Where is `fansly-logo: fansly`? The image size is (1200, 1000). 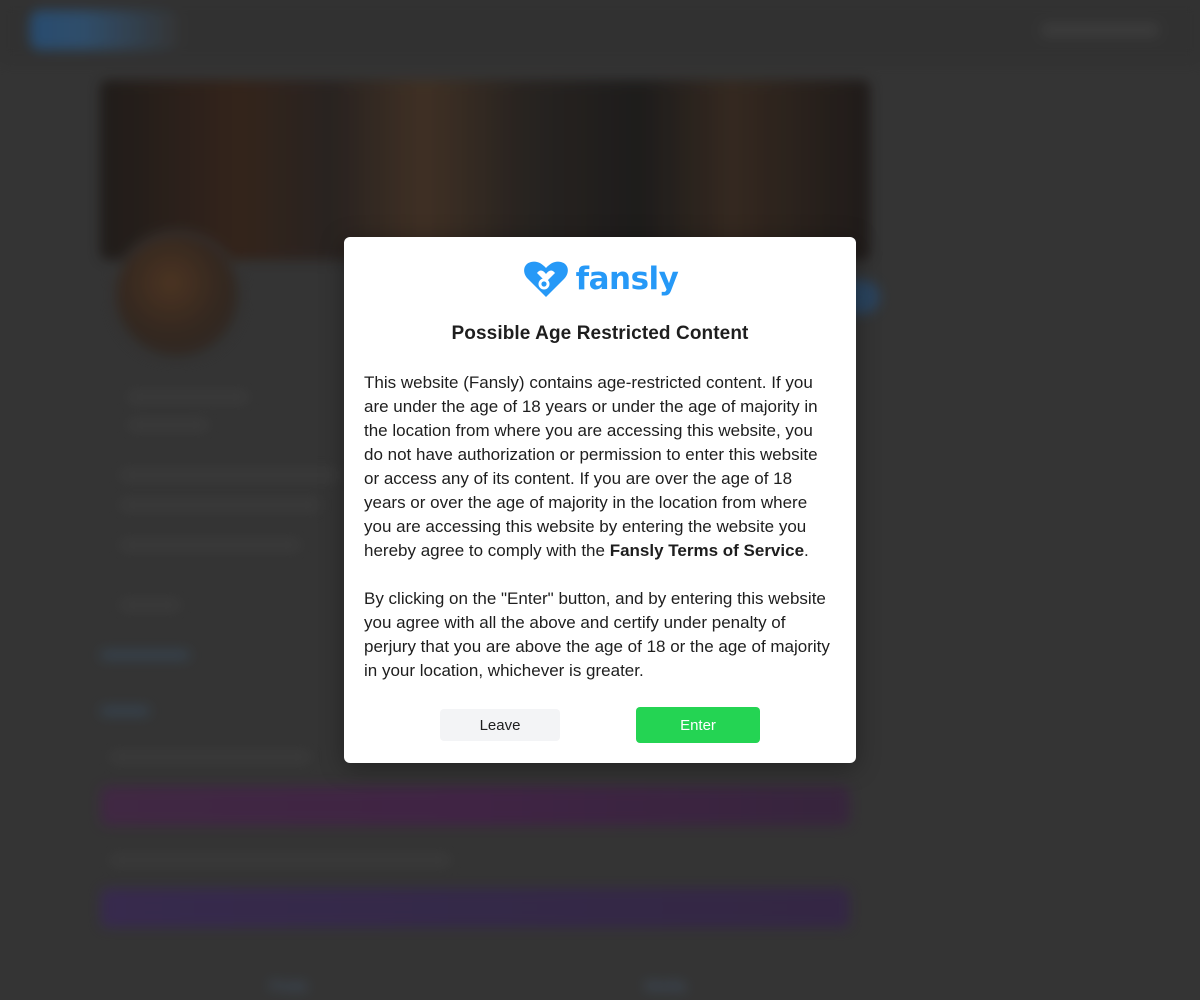 fansly-logo: fansly is located at coordinates (600, 279).